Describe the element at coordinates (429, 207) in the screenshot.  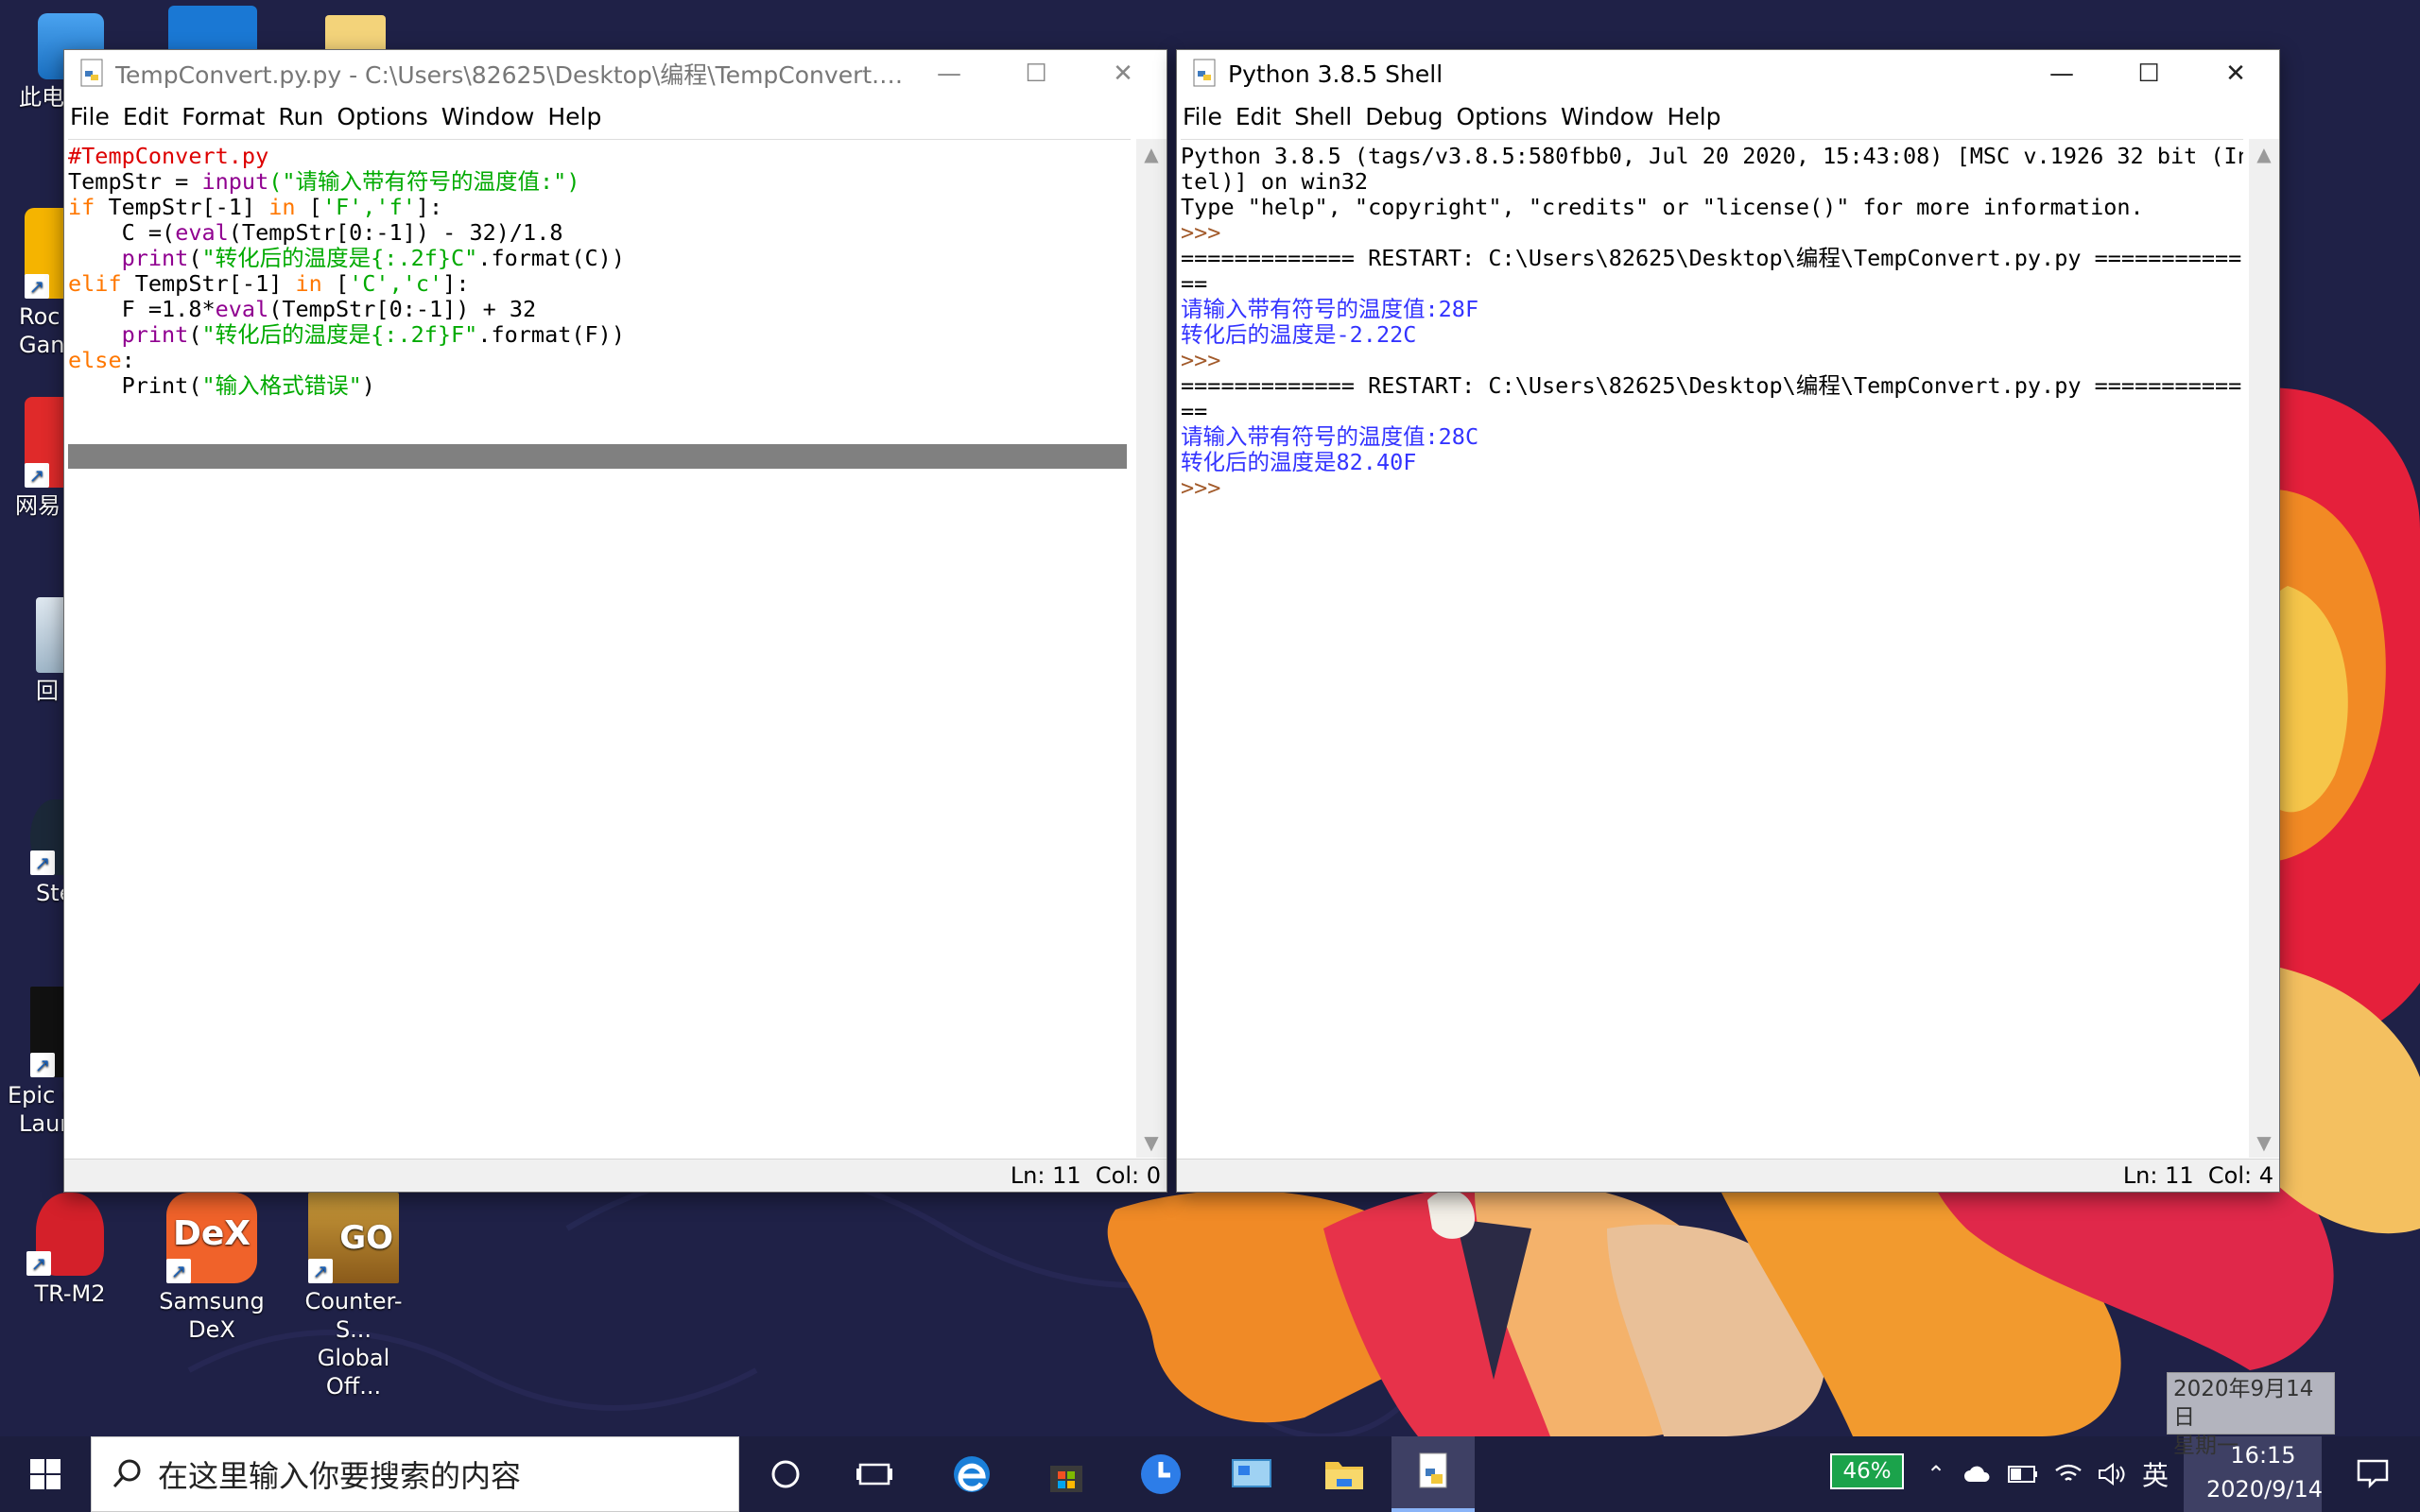
I see `code-token: ]:` at that location.